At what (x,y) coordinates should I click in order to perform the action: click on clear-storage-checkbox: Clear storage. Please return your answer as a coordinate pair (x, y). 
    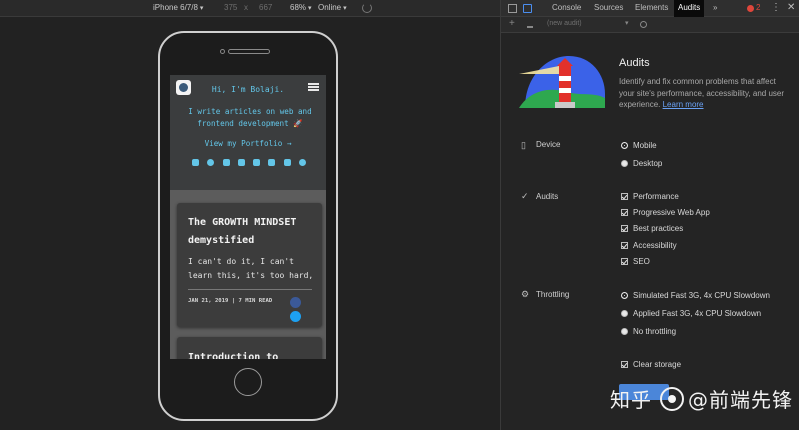
    Looking at the image, I should click on (651, 364).